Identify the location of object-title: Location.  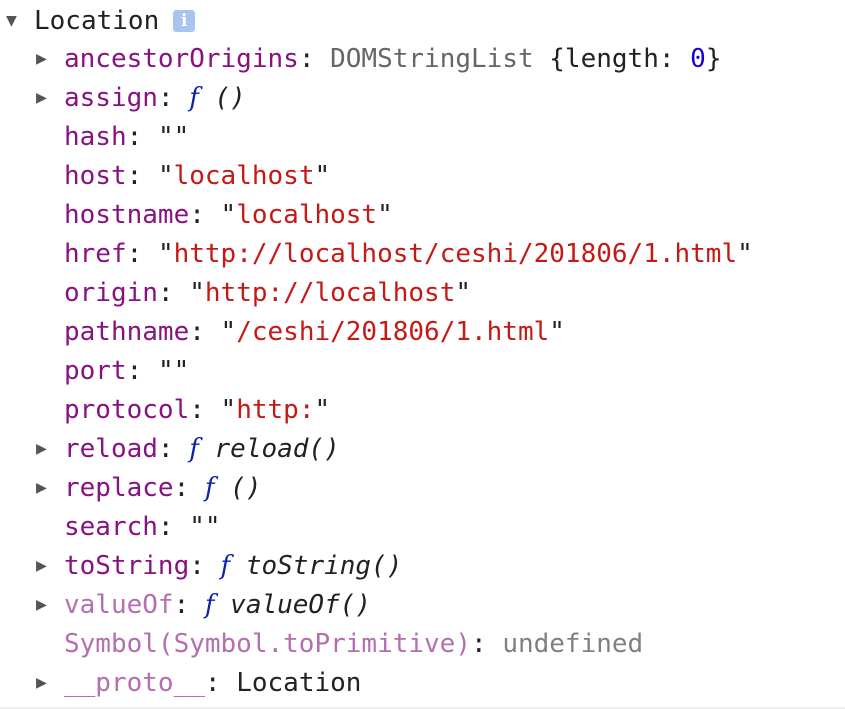
(97, 21).